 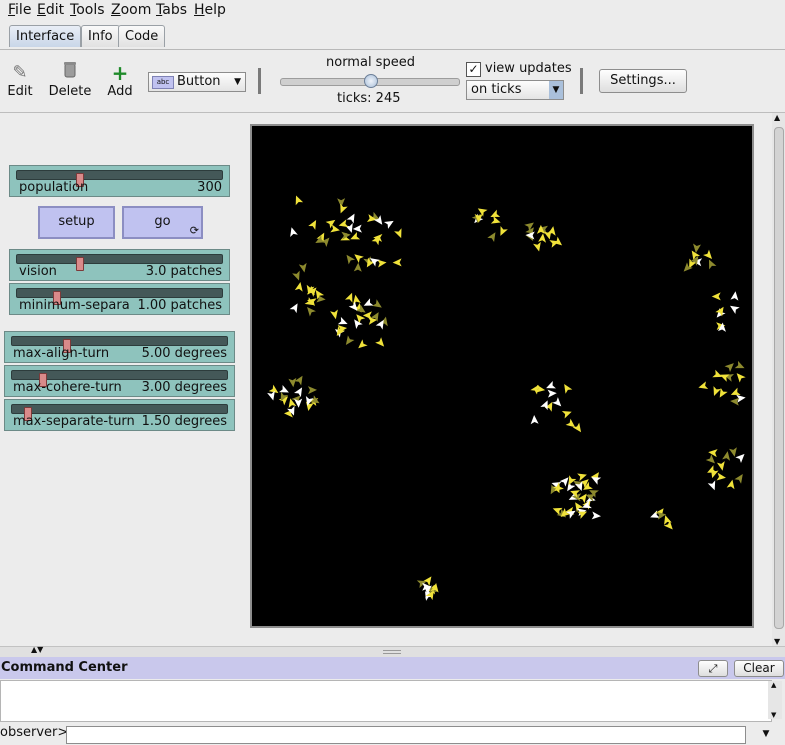 I want to click on menu-edit: Edit, so click(x=50, y=10).